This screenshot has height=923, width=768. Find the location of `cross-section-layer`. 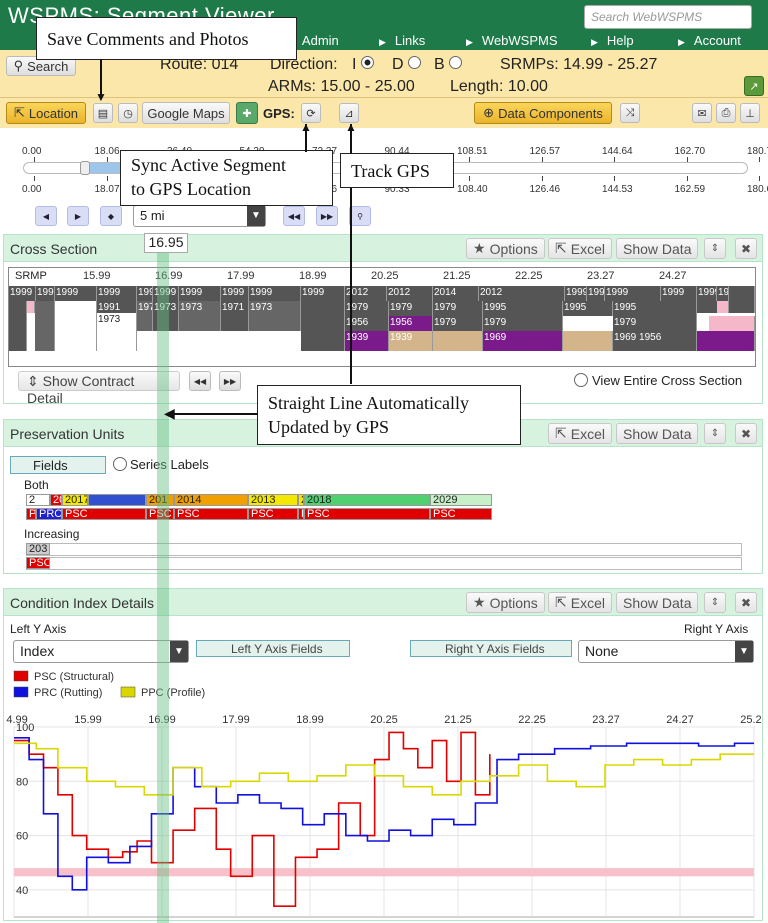

cross-section-layer is located at coordinates (742, 293).